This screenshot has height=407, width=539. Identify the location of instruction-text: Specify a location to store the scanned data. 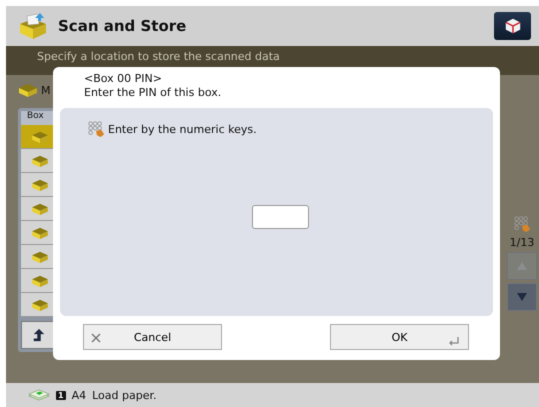
(158, 57).